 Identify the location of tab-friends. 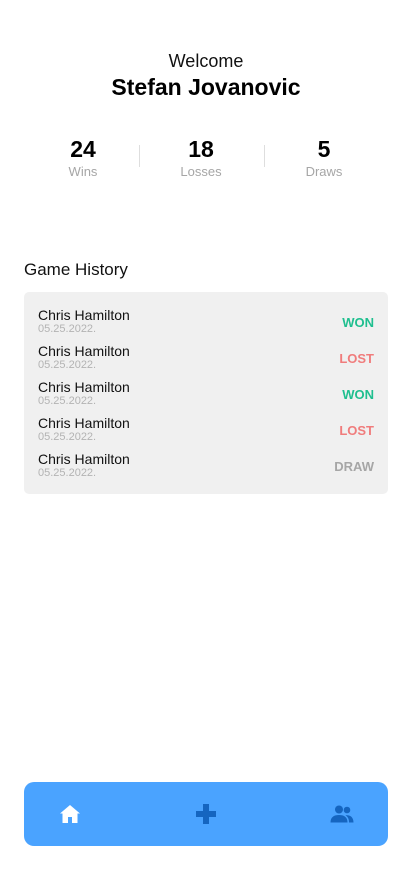
(342, 814).